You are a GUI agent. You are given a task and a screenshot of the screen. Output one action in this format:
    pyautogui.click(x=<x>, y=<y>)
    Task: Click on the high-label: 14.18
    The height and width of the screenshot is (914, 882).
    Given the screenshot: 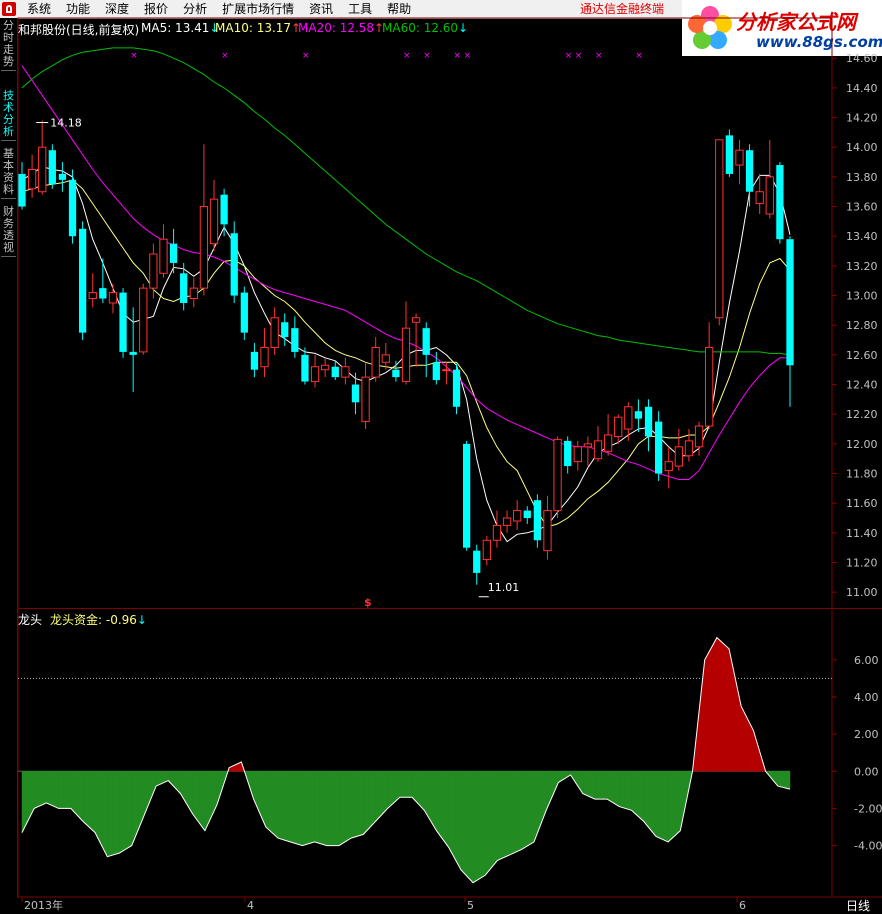 What is the action you would take?
    pyautogui.click(x=66, y=123)
    